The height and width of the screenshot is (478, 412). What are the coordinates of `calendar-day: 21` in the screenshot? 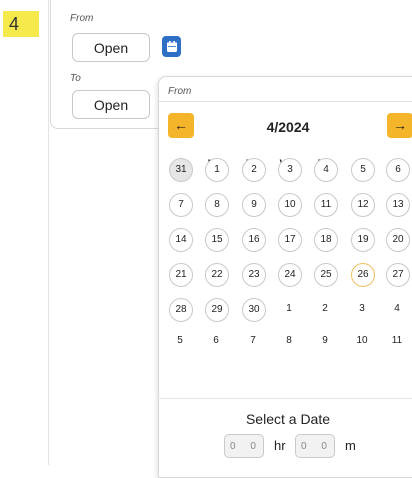 It's located at (181, 275).